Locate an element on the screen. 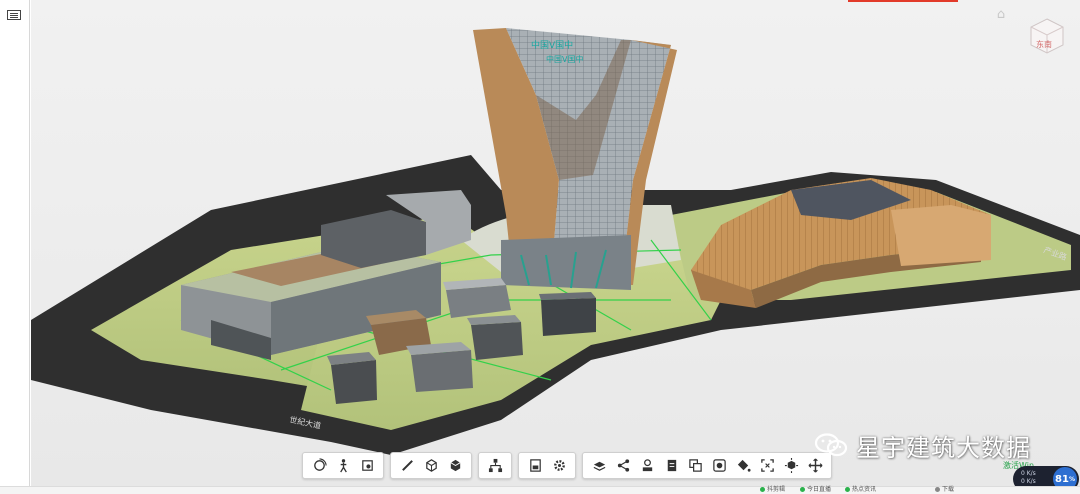  copy-icon is located at coordinates (695, 466).